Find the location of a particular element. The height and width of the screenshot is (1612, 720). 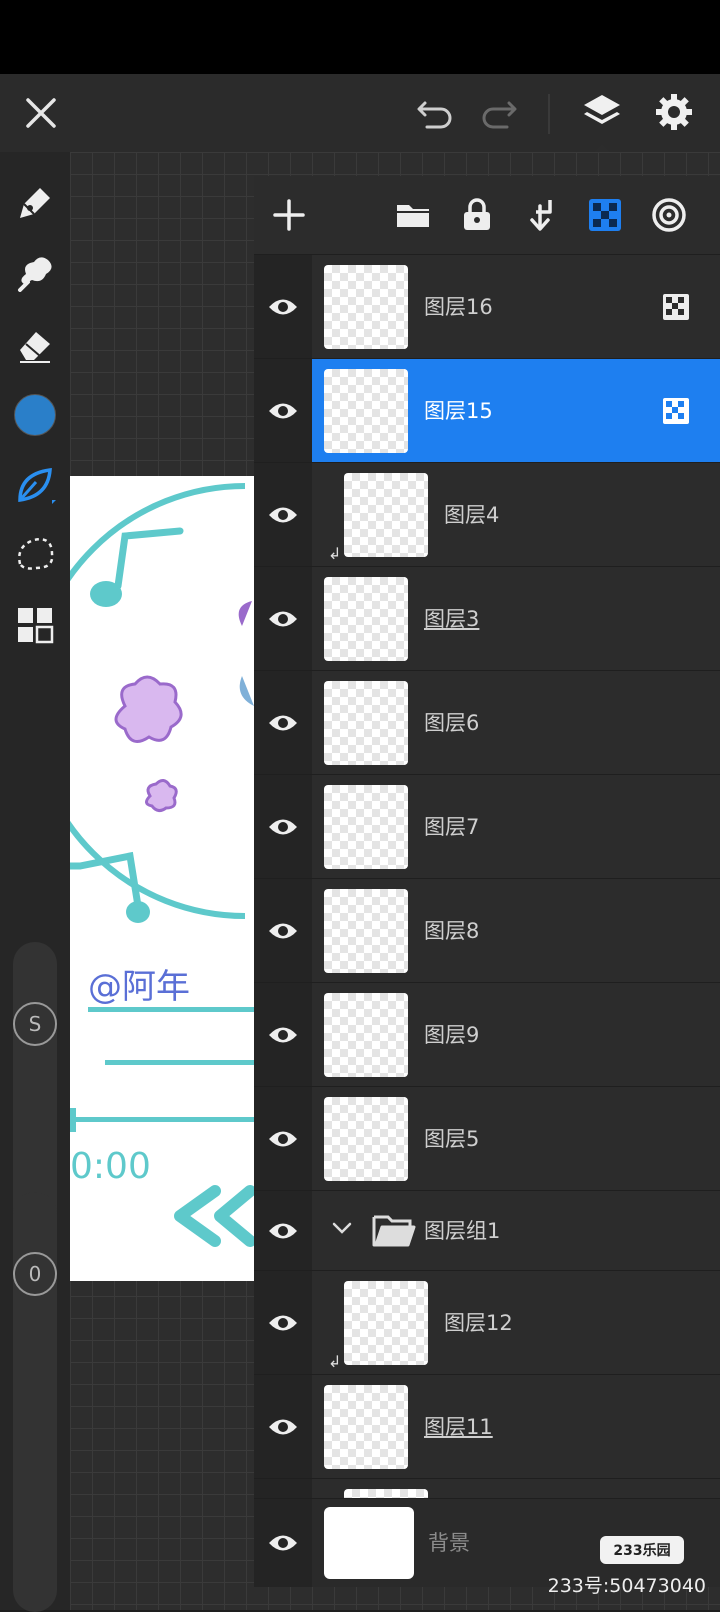

layer-row: 图层5 is located at coordinates (487, 1138).